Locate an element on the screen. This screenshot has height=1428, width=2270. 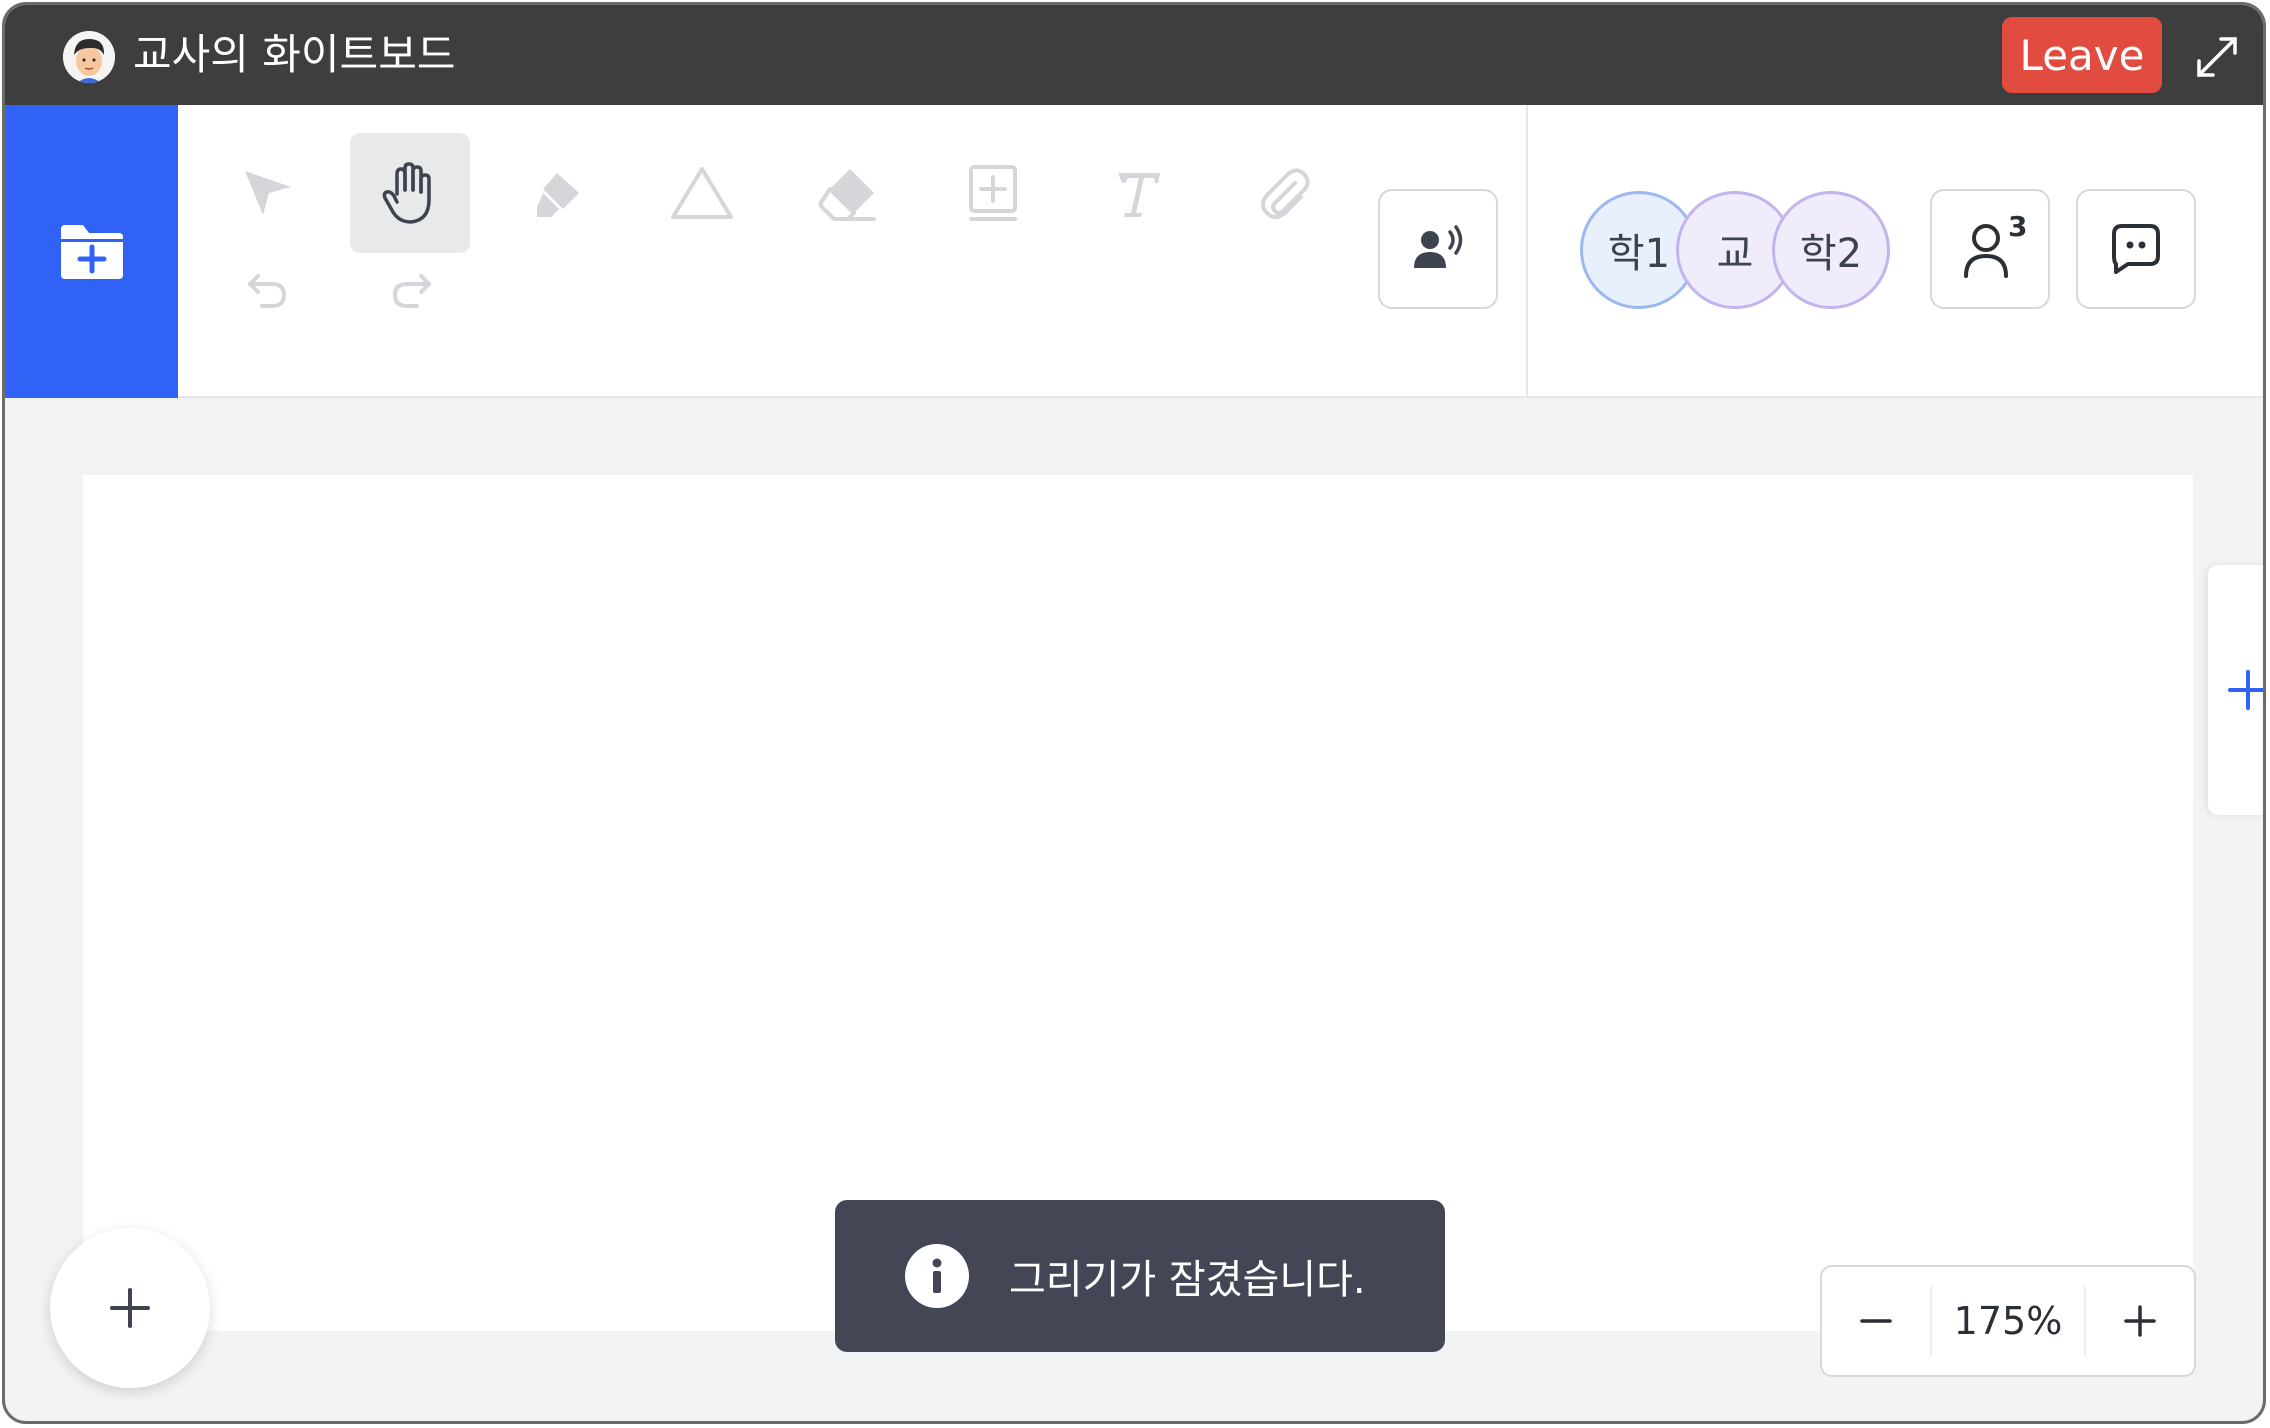
shape-tool is located at coordinates (702, 193).